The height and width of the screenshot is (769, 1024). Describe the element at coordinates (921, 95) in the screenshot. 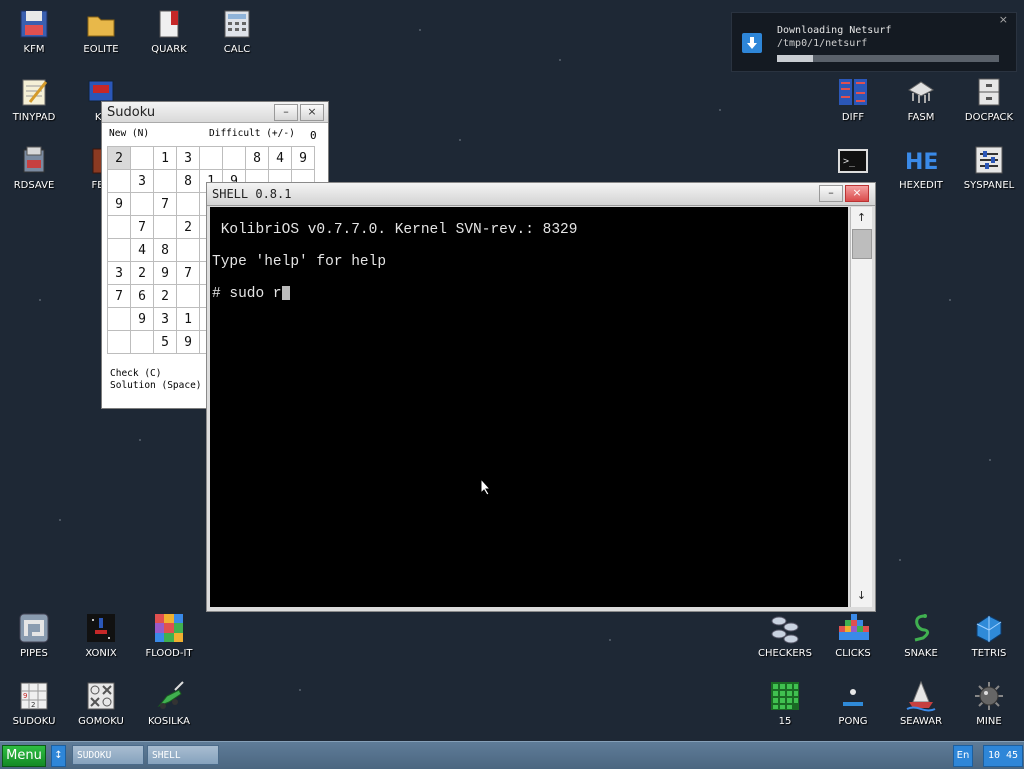

I see `desktop-icon-fasm: FASM` at that location.